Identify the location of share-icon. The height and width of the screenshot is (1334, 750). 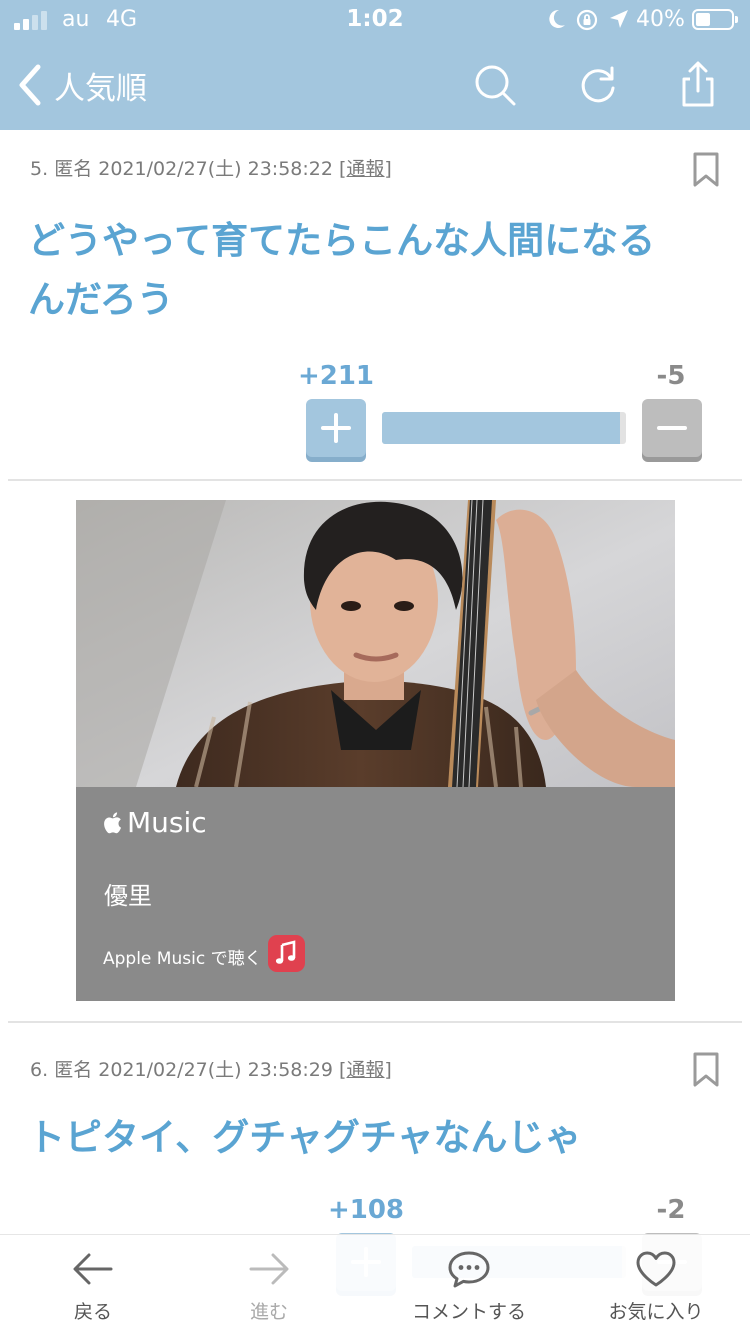
(698, 84).